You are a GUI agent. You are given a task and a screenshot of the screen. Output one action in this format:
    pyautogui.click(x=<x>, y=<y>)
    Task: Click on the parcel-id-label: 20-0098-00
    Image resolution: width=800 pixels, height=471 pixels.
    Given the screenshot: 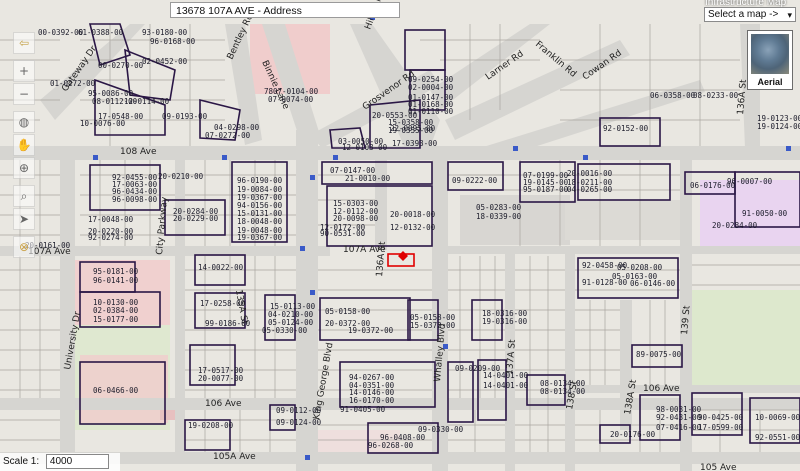 What is the action you would take?
    pyautogui.click(x=356, y=218)
    